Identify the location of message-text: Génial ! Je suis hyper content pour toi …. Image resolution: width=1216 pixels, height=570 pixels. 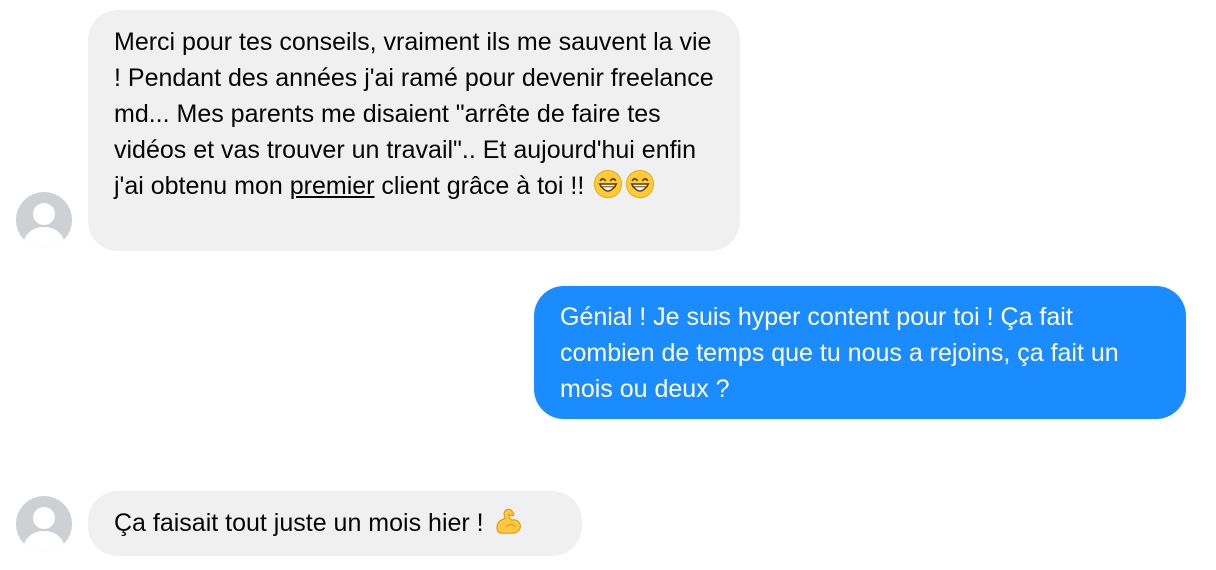
(839, 353).